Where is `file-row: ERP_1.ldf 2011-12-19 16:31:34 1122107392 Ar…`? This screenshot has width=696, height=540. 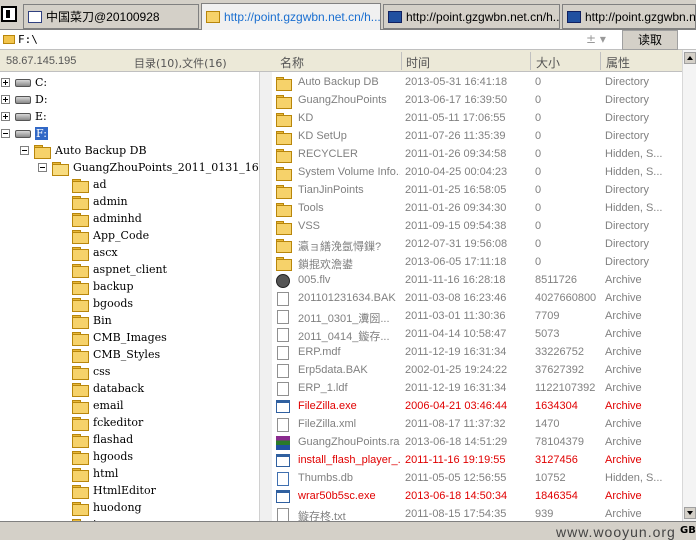
file-row: ERP_1.ldf 2011-12-19 16:31:34 1122107392 Ar… is located at coordinates (477, 389).